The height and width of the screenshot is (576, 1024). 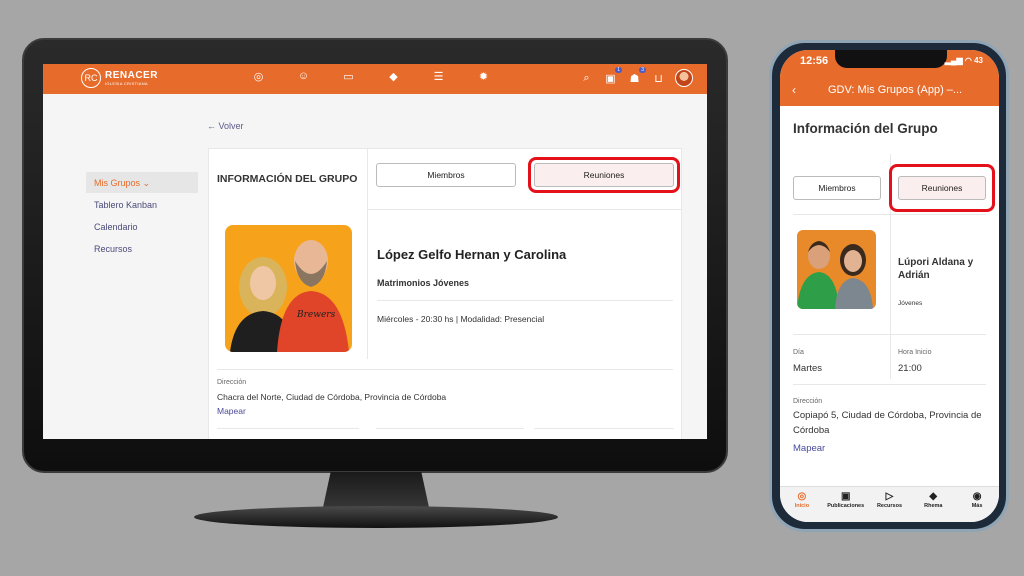 I want to click on svg-text: Brewers, so click(x=316, y=315).